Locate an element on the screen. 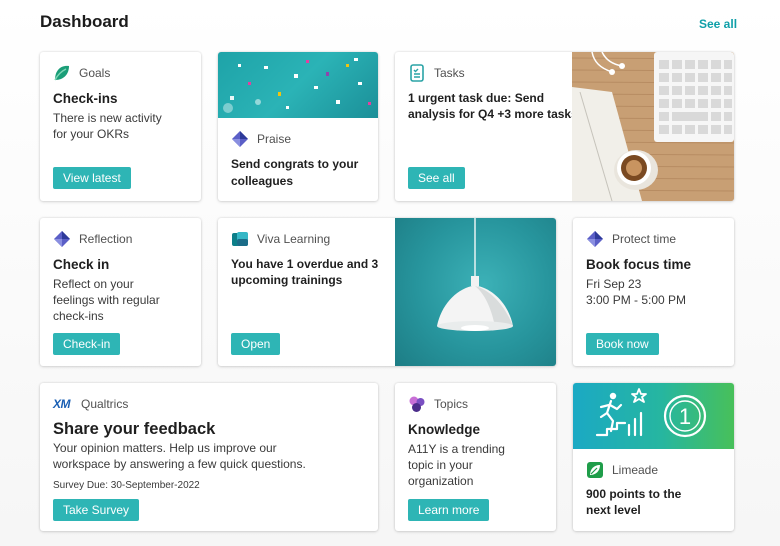 This screenshot has height=546, width=780. topics-text-line1: A11Y is a trending is located at coordinates (456, 449).